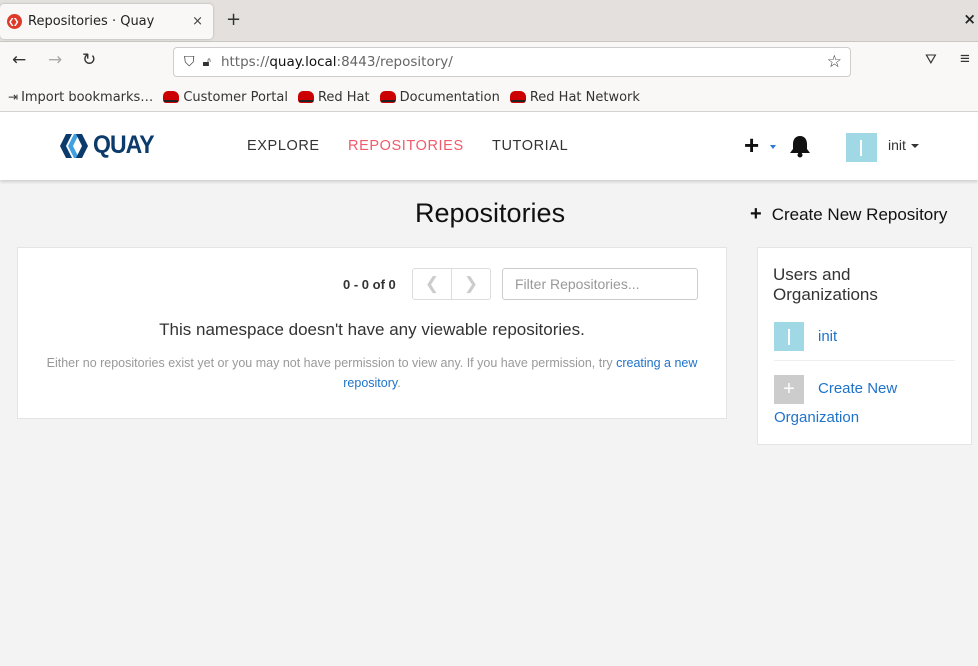 The image size is (978, 666). I want to click on filter-repositories-input, so click(600, 284).